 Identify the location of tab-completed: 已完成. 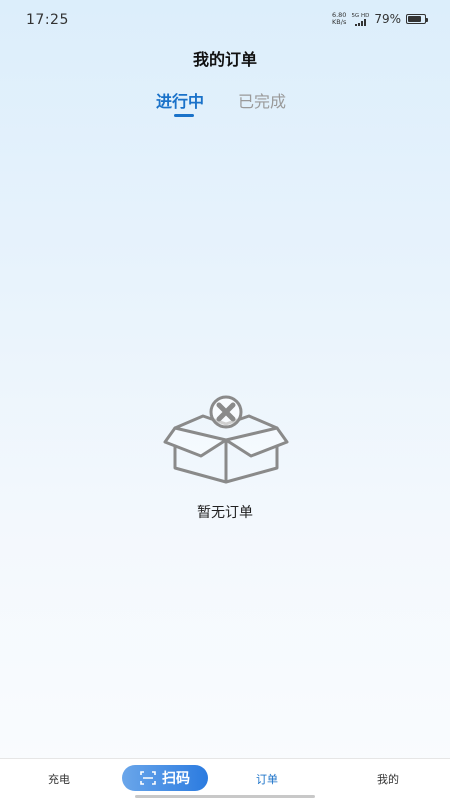
(262, 100).